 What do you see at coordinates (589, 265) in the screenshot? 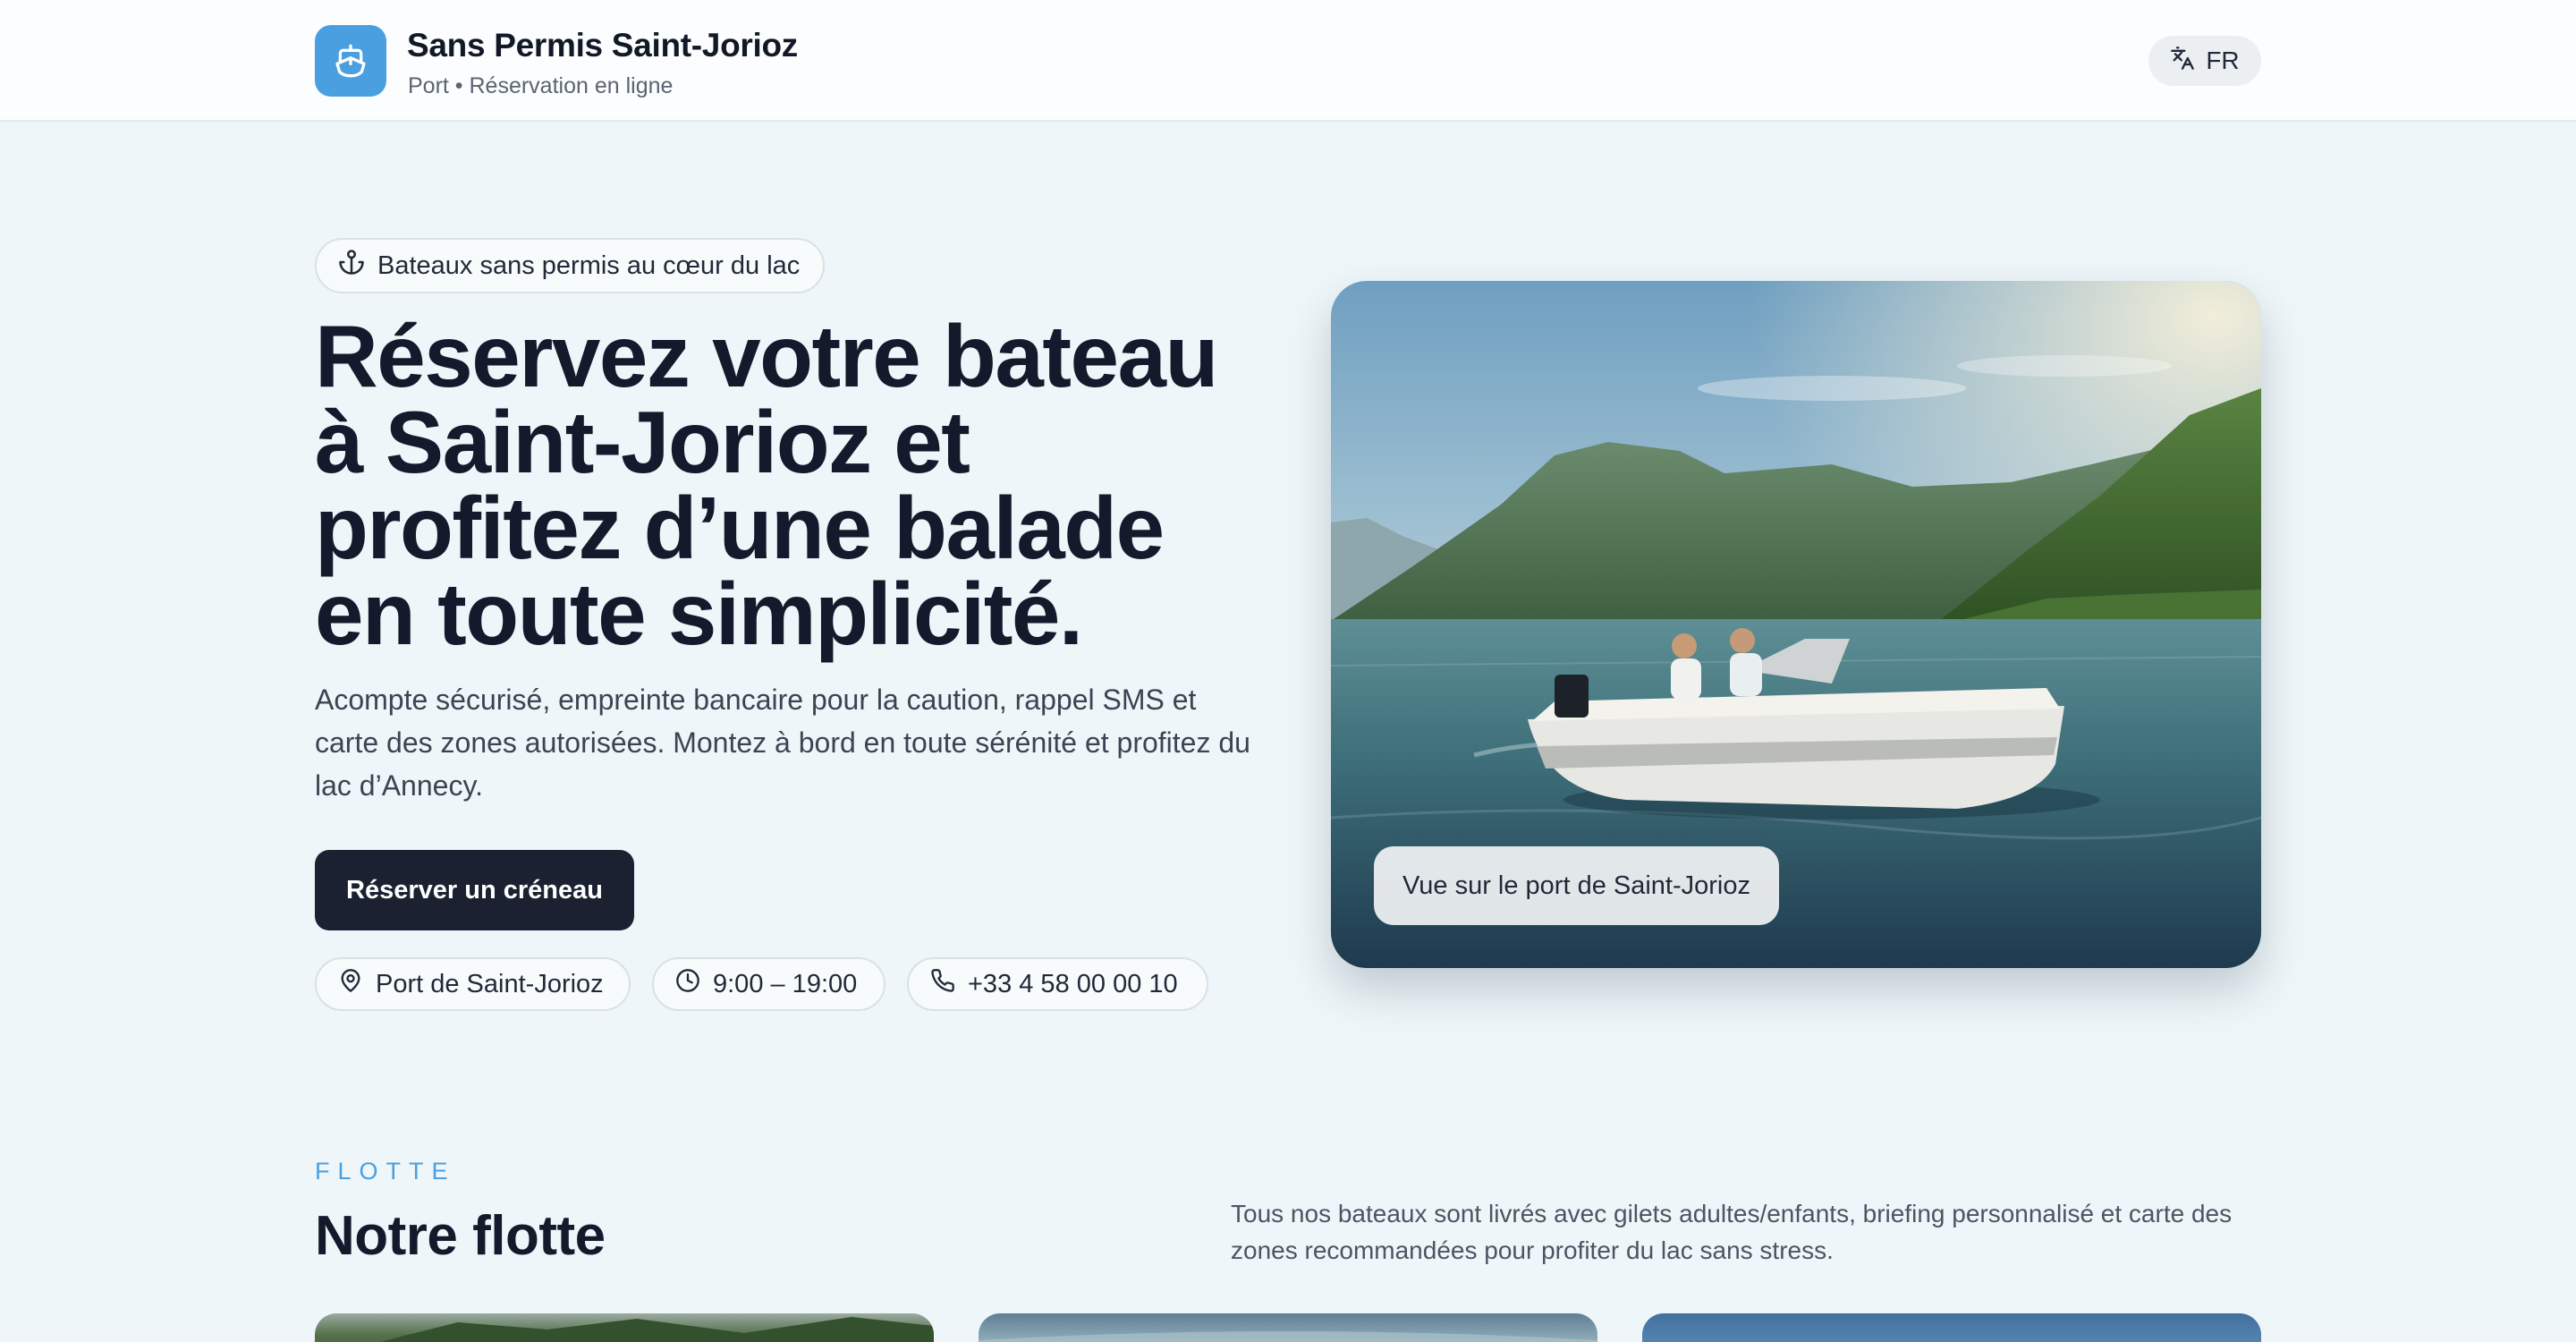
I see `hero-badge-label: Bateaux sans permis au cœur du lac` at bounding box center [589, 265].